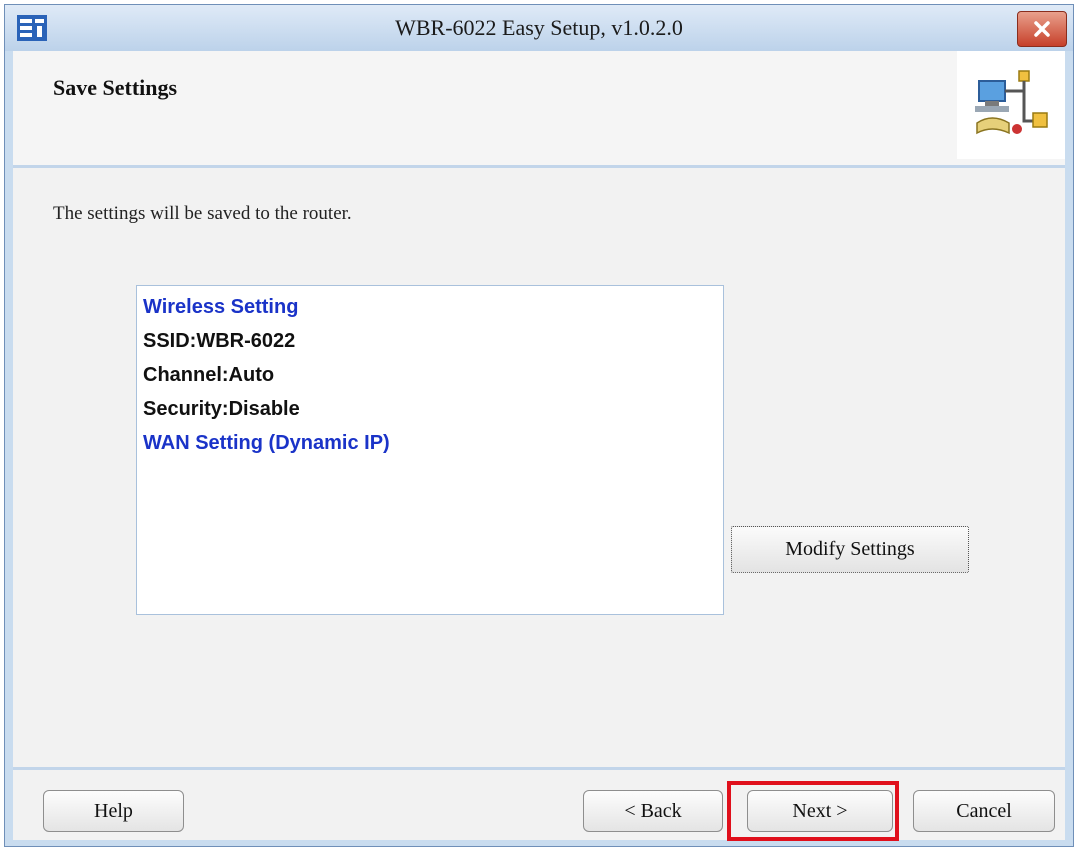 The height and width of the screenshot is (851, 1081). Describe the element at coordinates (984, 811) in the screenshot. I see `cancel-button: Cancel` at that location.